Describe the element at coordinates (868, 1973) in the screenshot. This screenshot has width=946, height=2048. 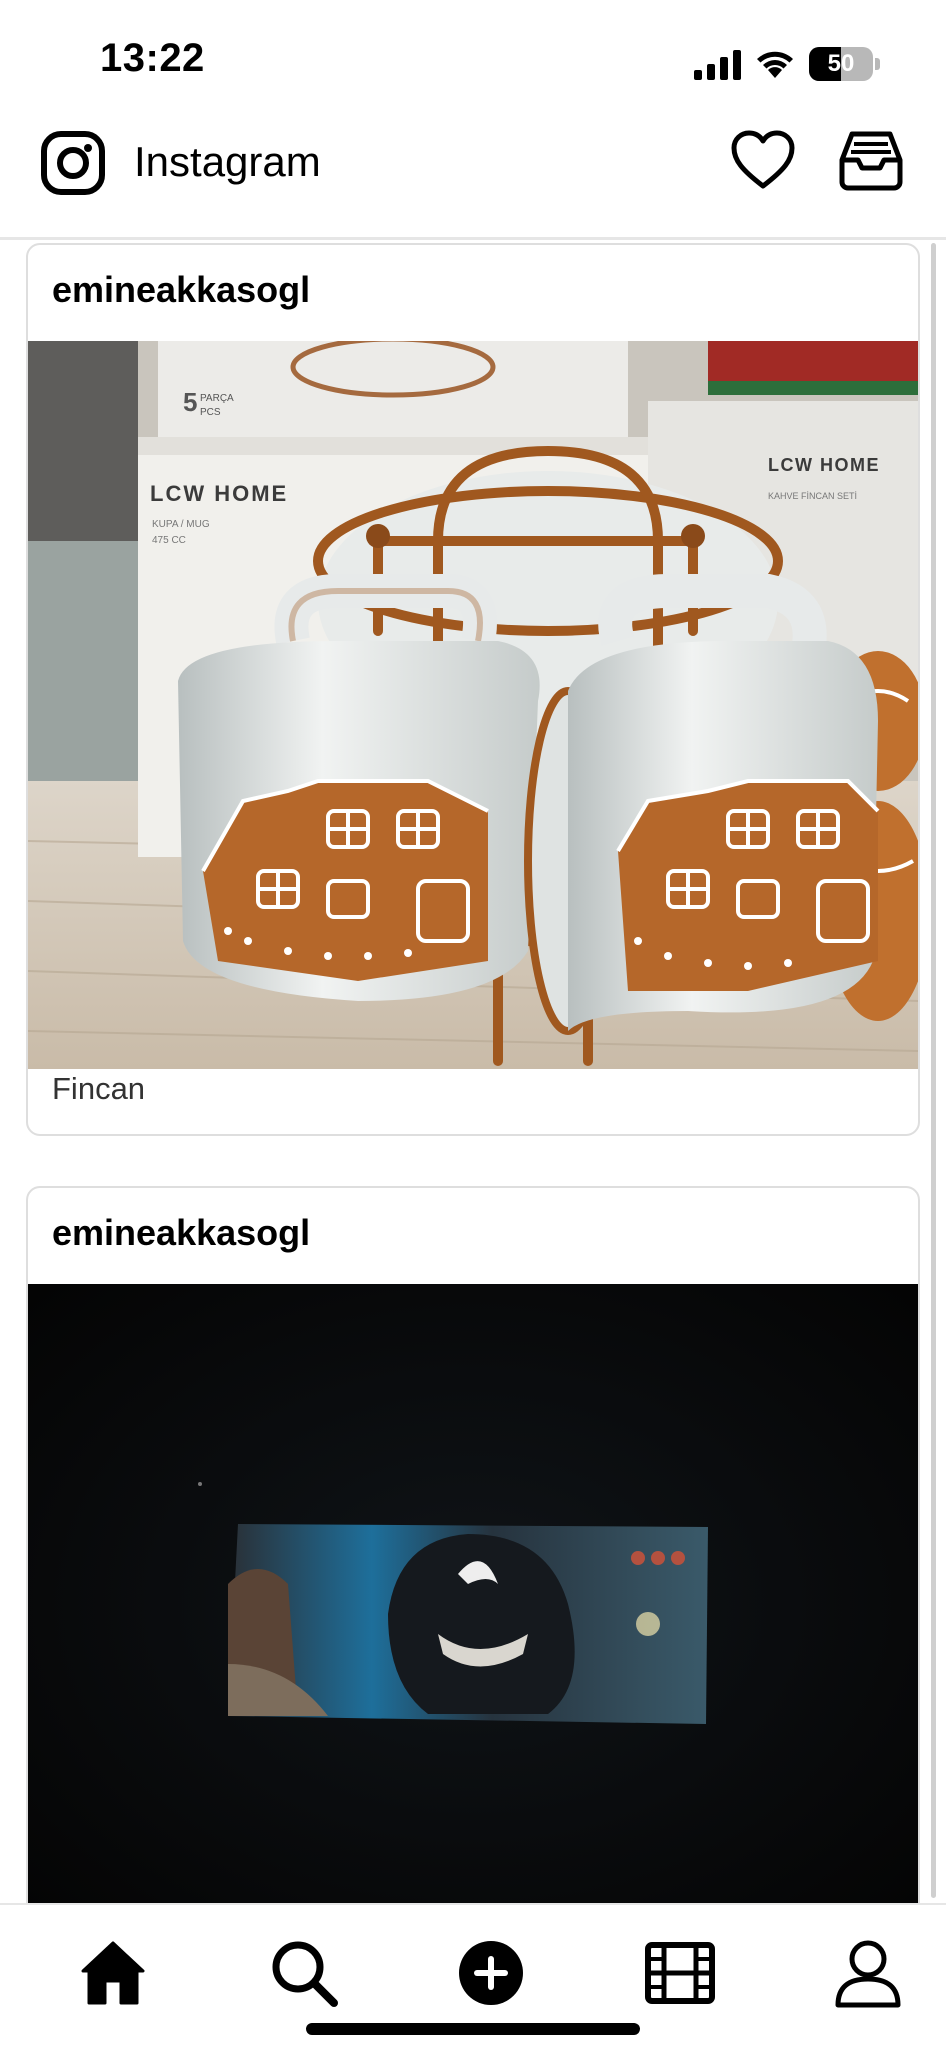
I see `profile-icon` at that location.